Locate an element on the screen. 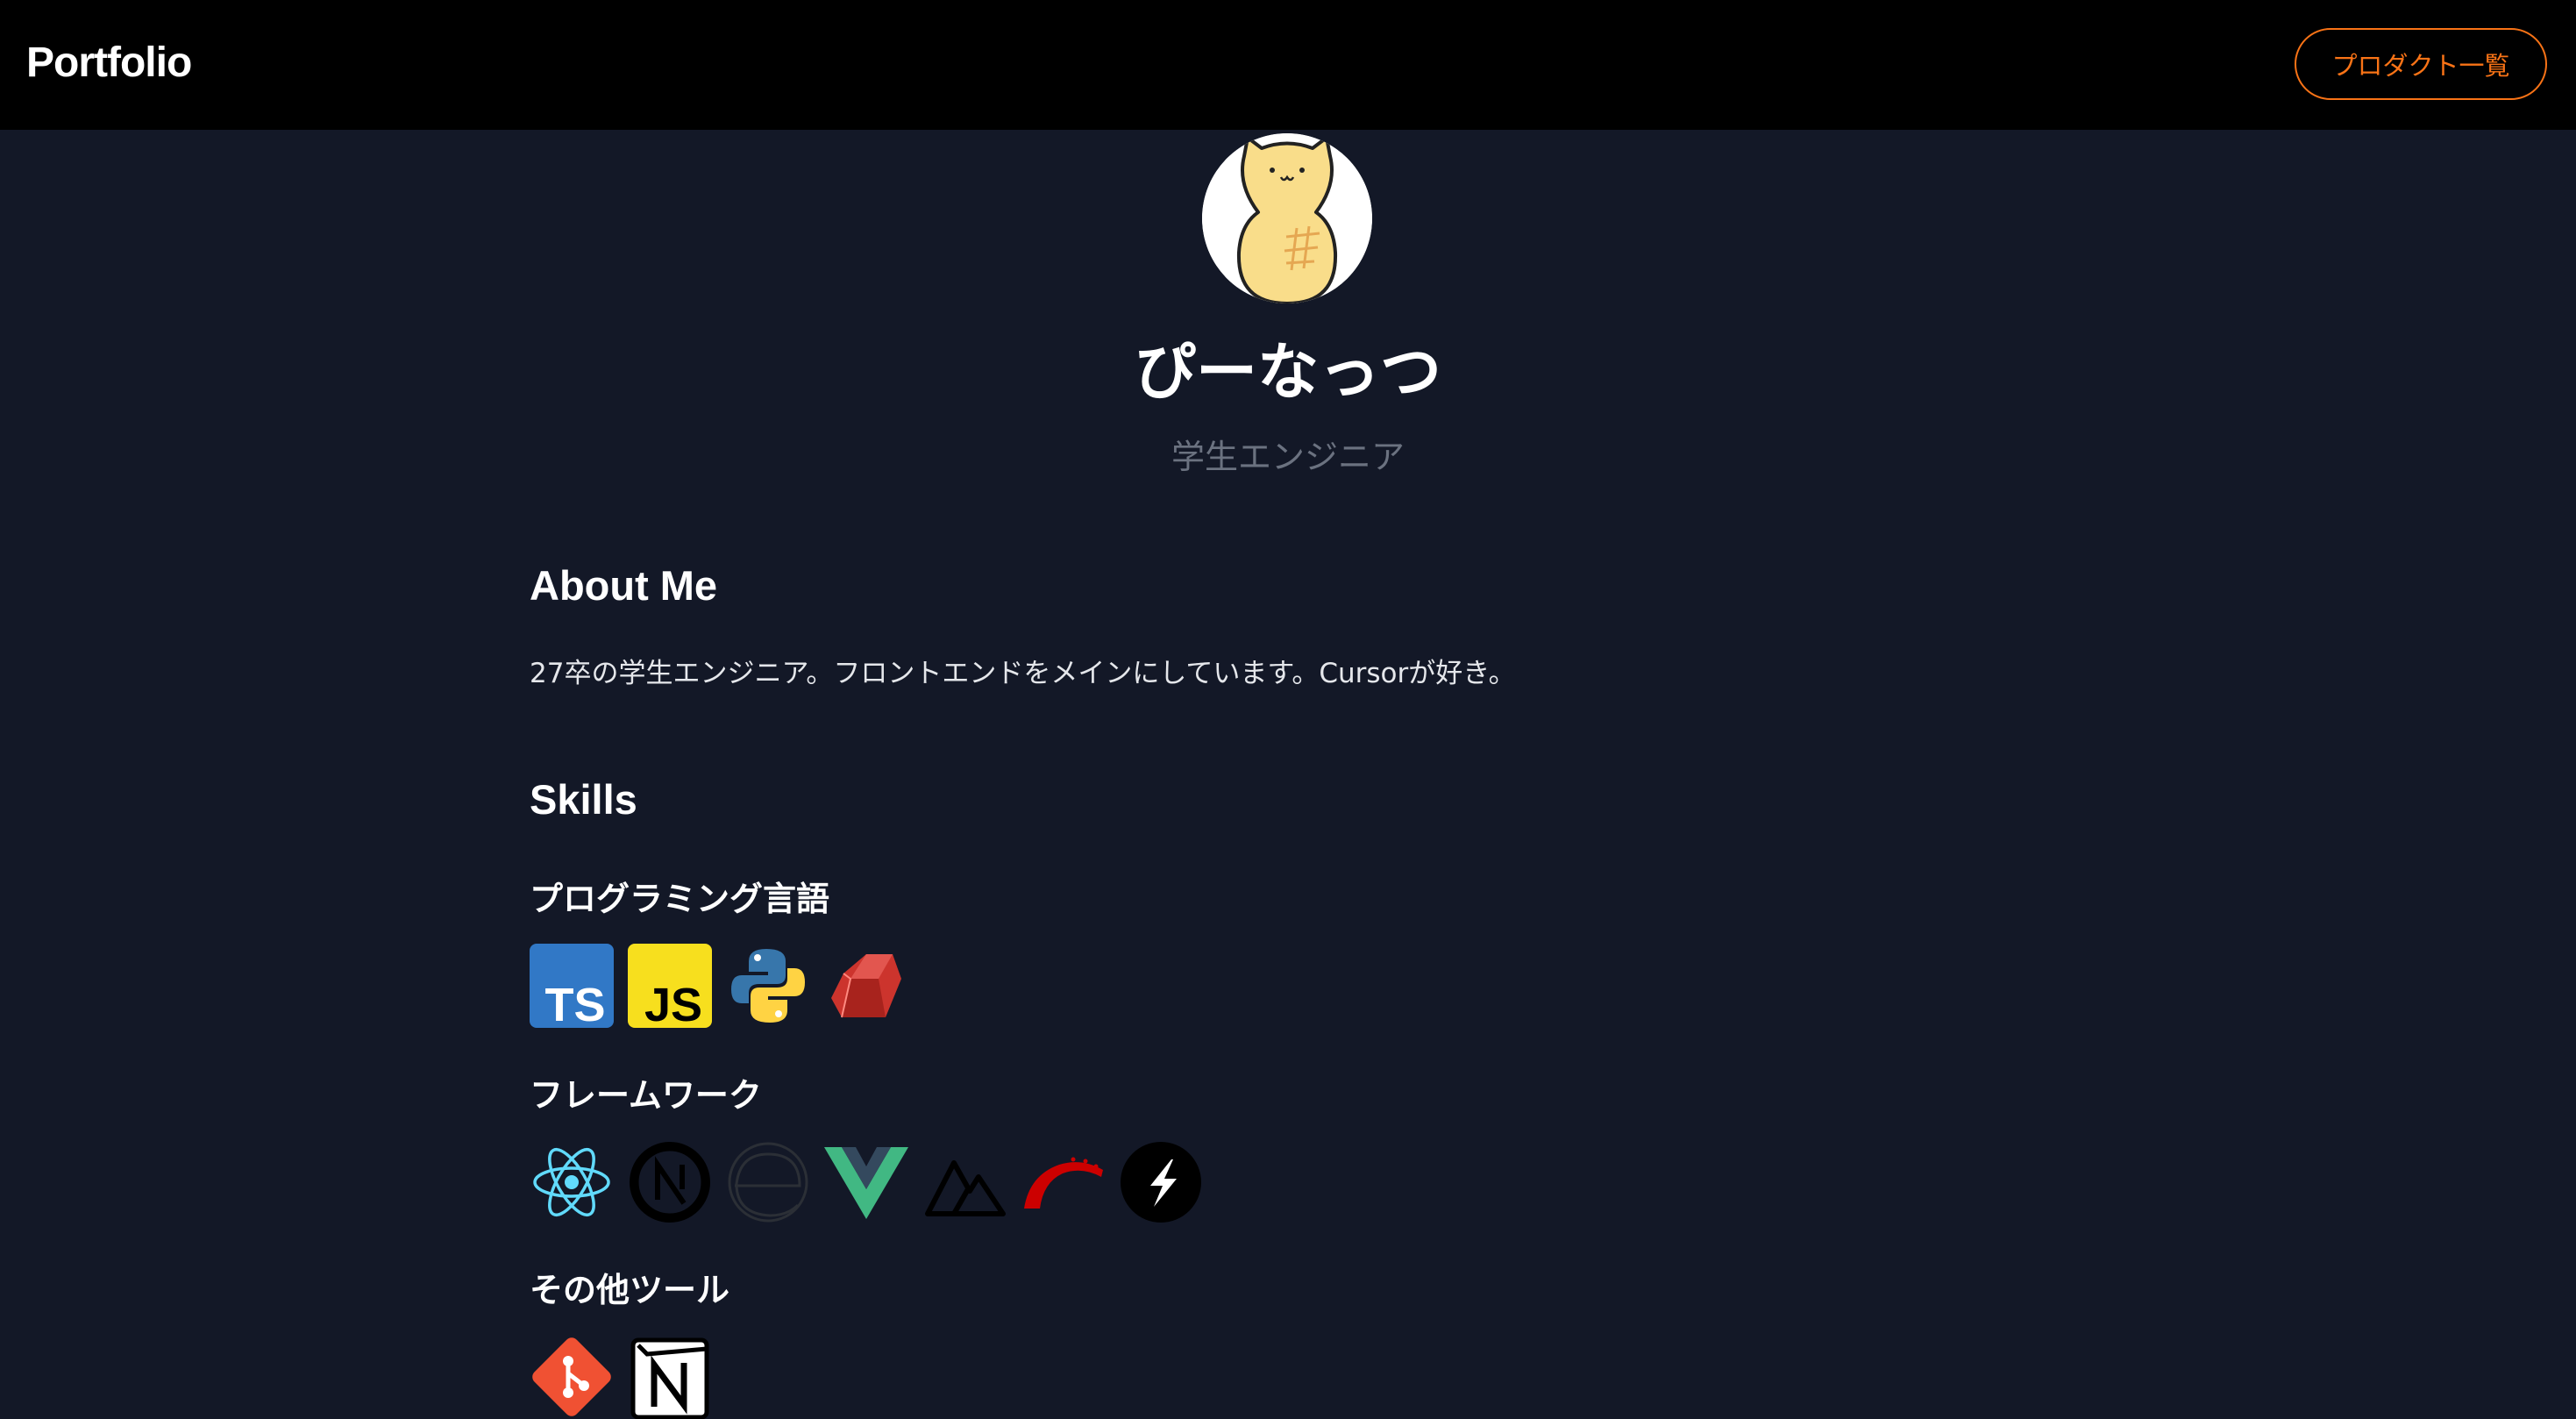 The width and height of the screenshot is (2576, 1419). typescript-icon: TS is located at coordinates (572, 986).